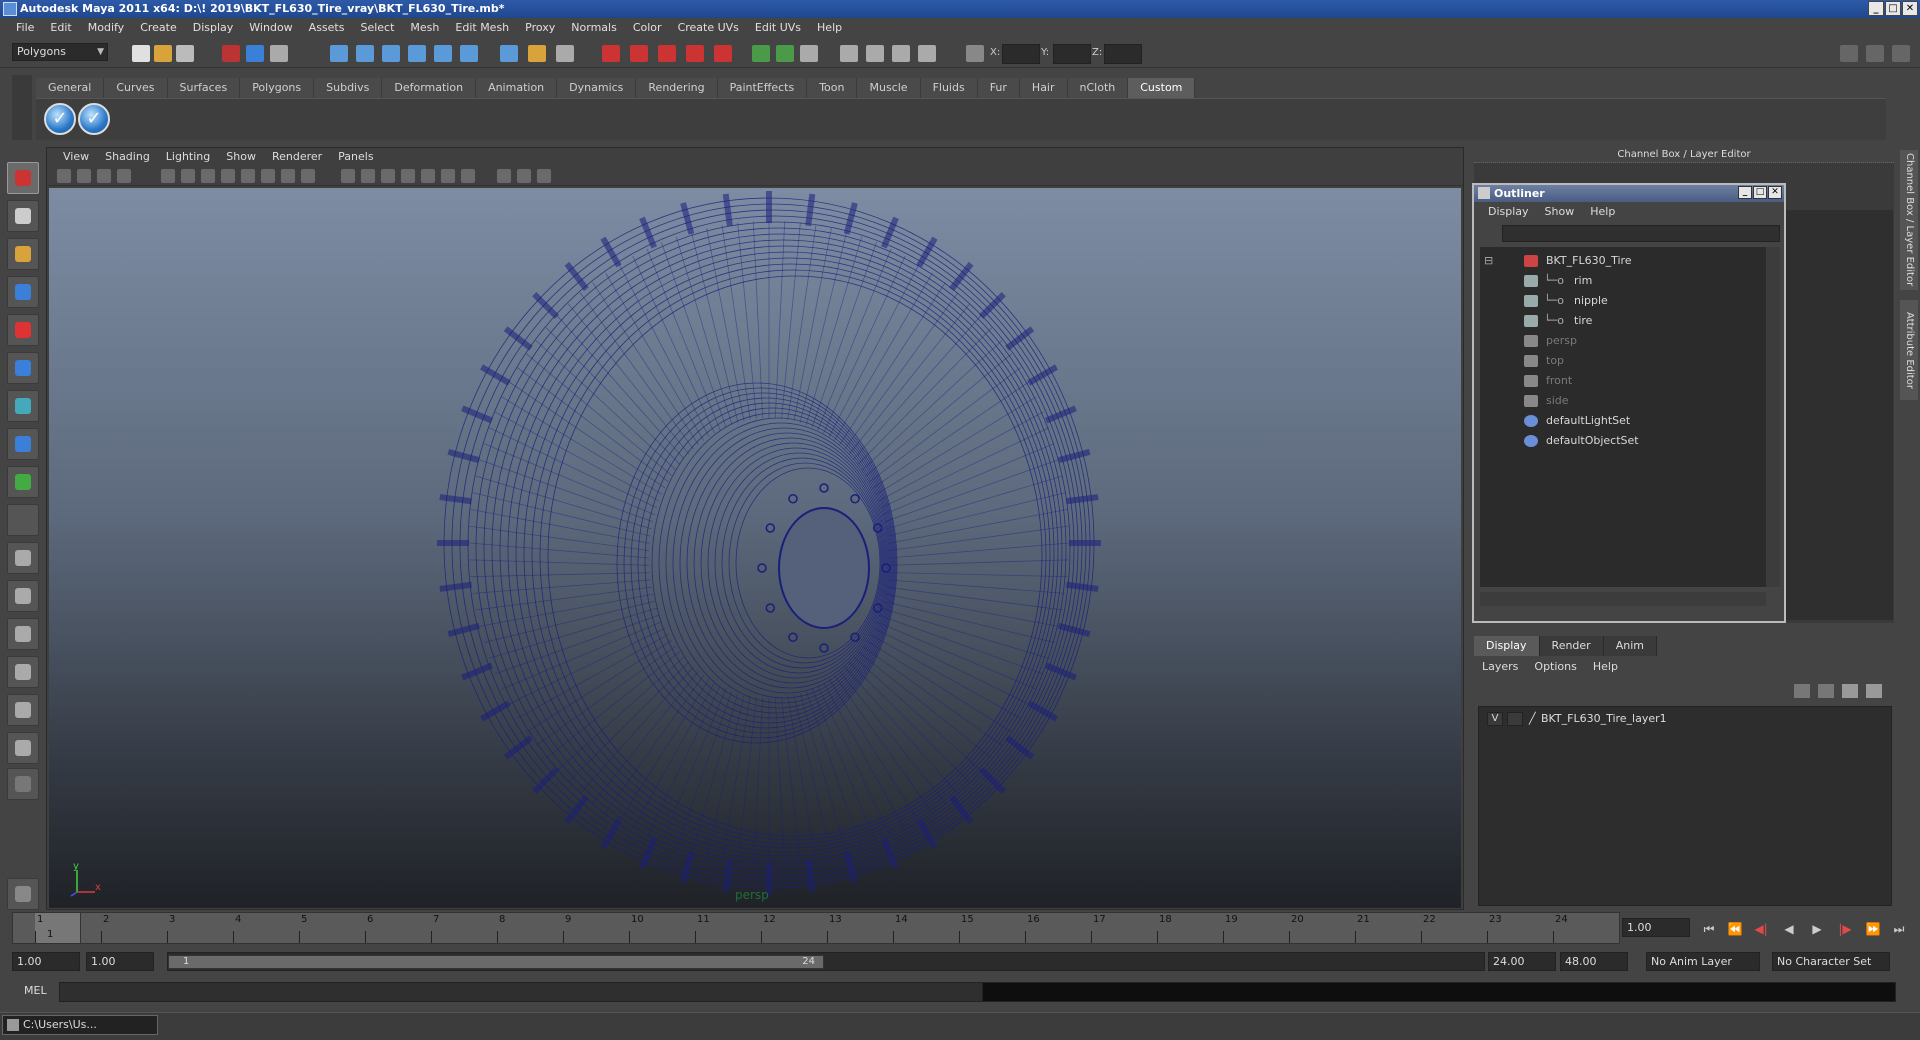  What do you see at coordinates (1850, 691) in the screenshot?
I see `layer-options-icon` at bounding box center [1850, 691].